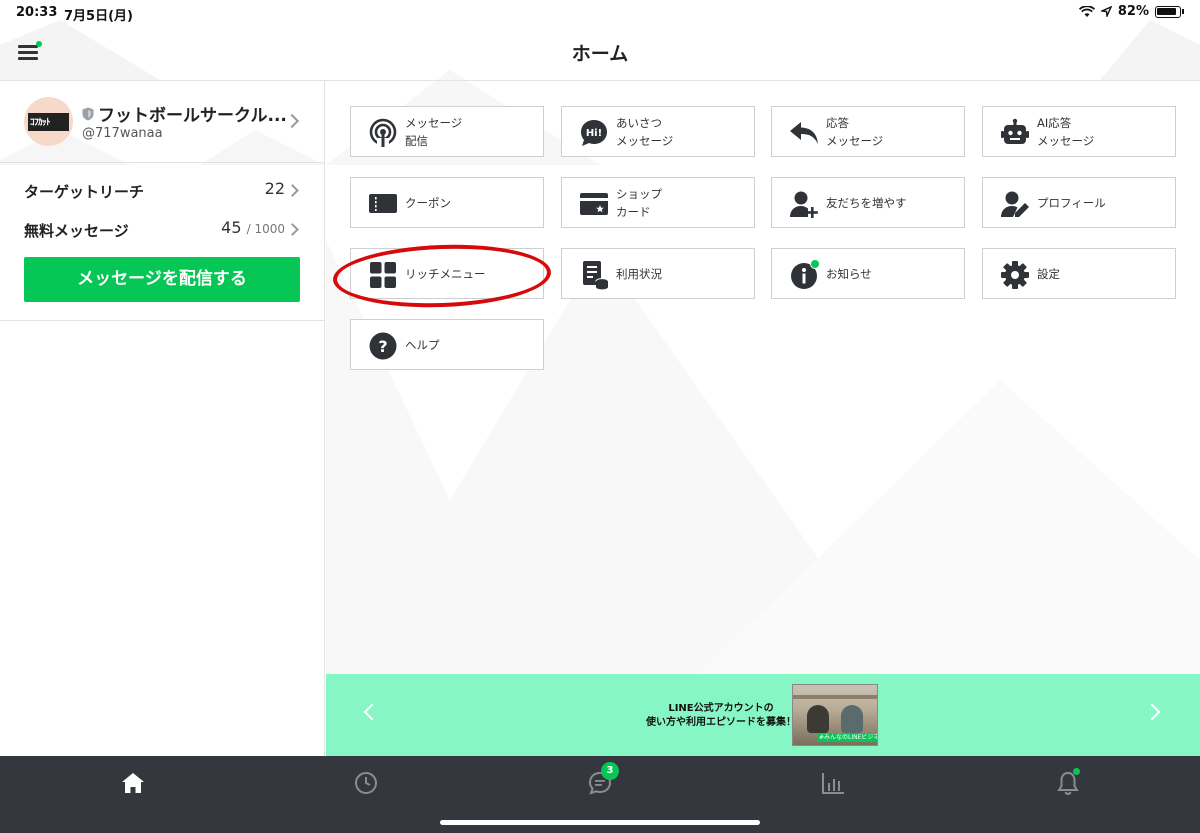 This screenshot has width=1200, height=833. I want to click on tab-home, so click(133, 783).